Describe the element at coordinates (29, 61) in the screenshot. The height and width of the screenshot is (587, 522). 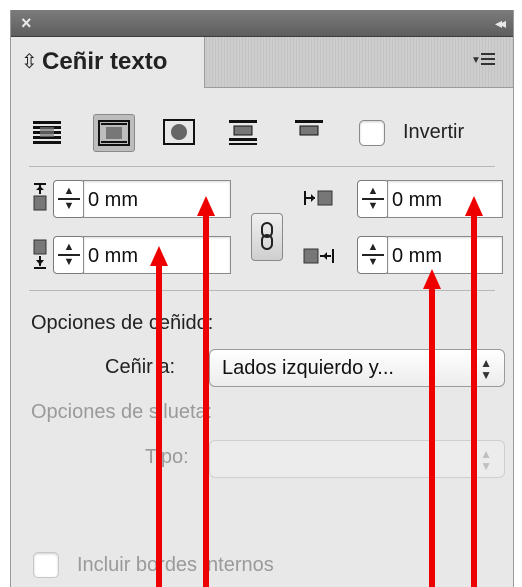
I see `tab-expand-icon: ⇳` at that location.